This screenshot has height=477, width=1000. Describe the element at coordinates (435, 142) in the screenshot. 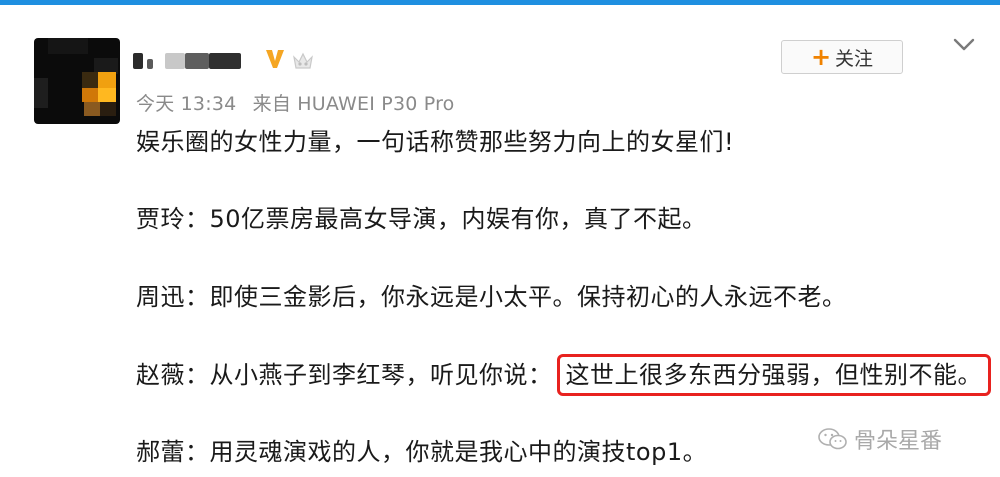

I see `post-text-line: 娱乐圈的女性力量，一句话称赞那些努力向上的女星们!` at that location.